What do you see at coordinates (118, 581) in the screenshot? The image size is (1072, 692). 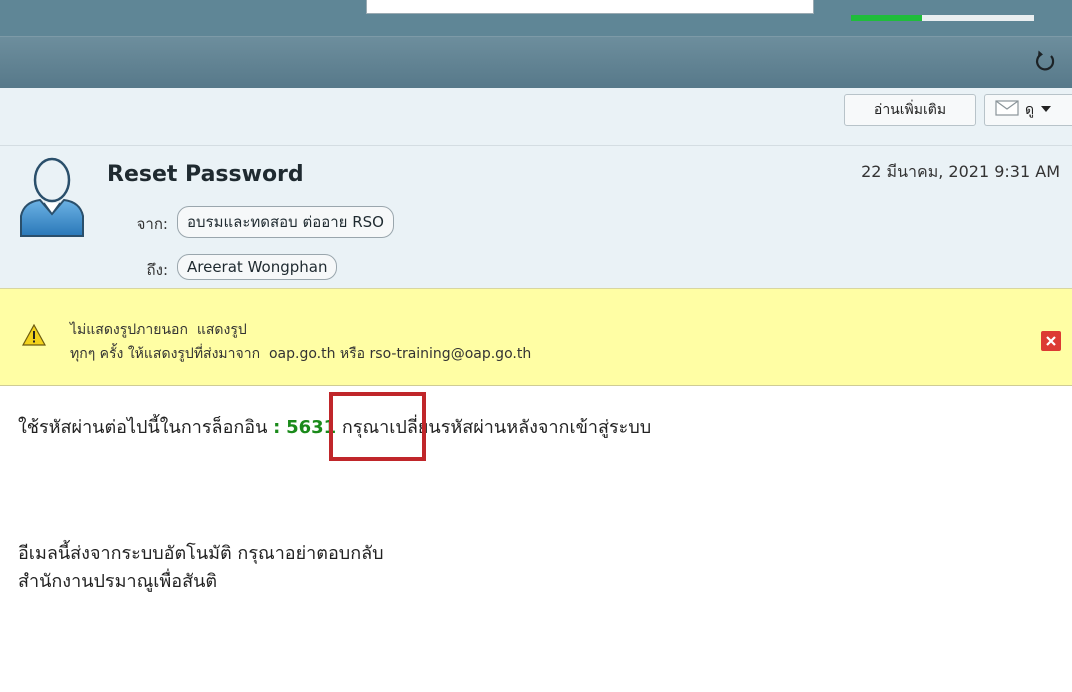 I see `sender-organization: สำนักงานปรมาณูเพื่อสันติ` at bounding box center [118, 581].